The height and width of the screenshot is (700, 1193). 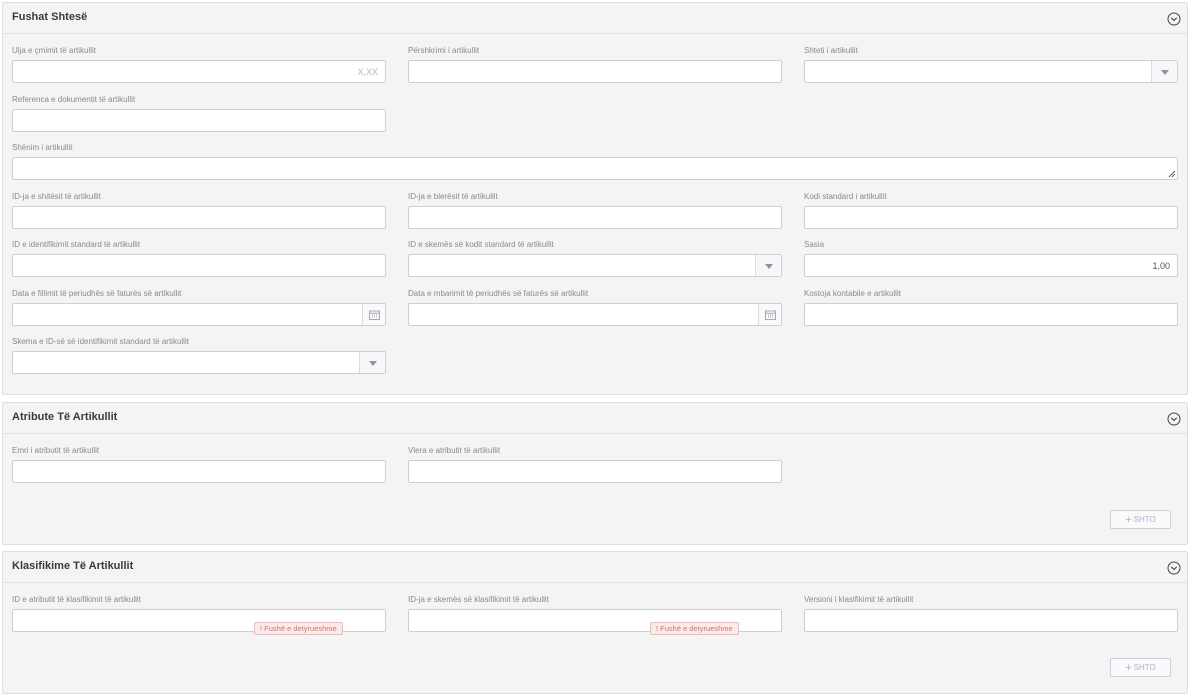 What do you see at coordinates (845, 196) in the screenshot?
I see `standard-code-label: Kodi standard i artikullit` at bounding box center [845, 196].